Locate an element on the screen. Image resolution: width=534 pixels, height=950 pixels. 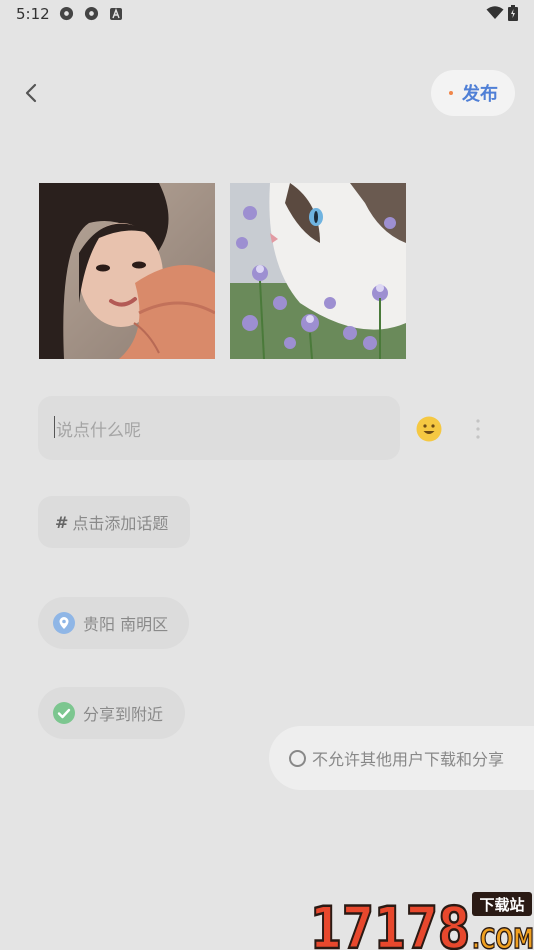
location-button: 贵阳 南明区 is located at coordinates (113, 623).